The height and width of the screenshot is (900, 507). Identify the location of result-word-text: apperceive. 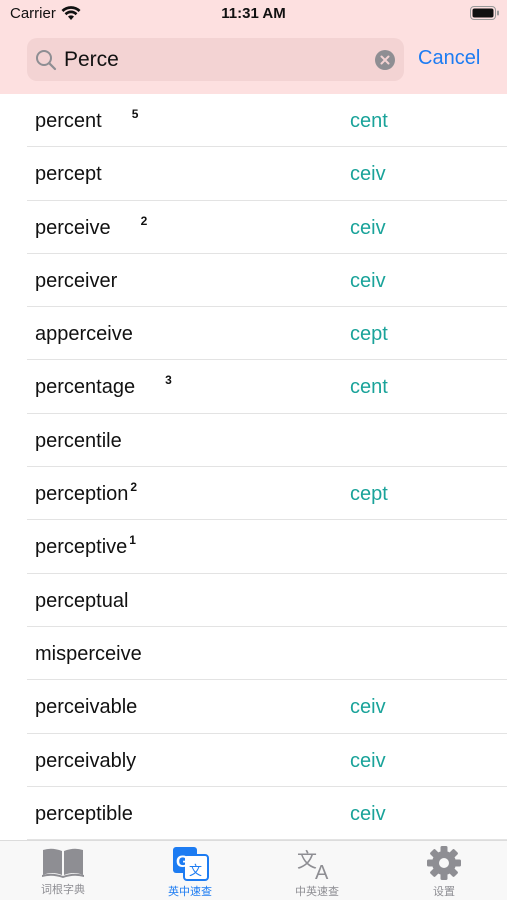
(84, 334).